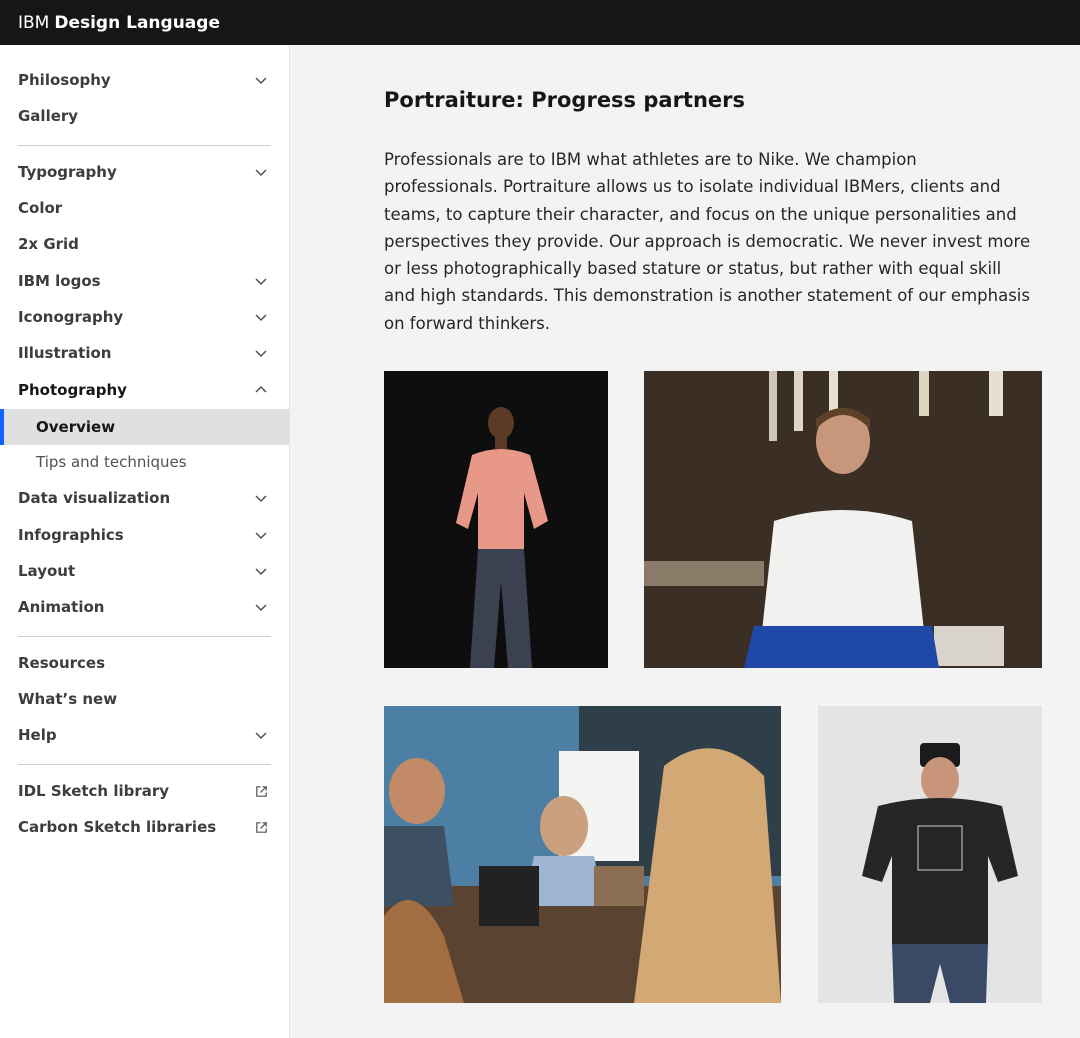 The image size is (1080, 1038). I want to click on sidebar-item-label: Typography, so click(67, 172).